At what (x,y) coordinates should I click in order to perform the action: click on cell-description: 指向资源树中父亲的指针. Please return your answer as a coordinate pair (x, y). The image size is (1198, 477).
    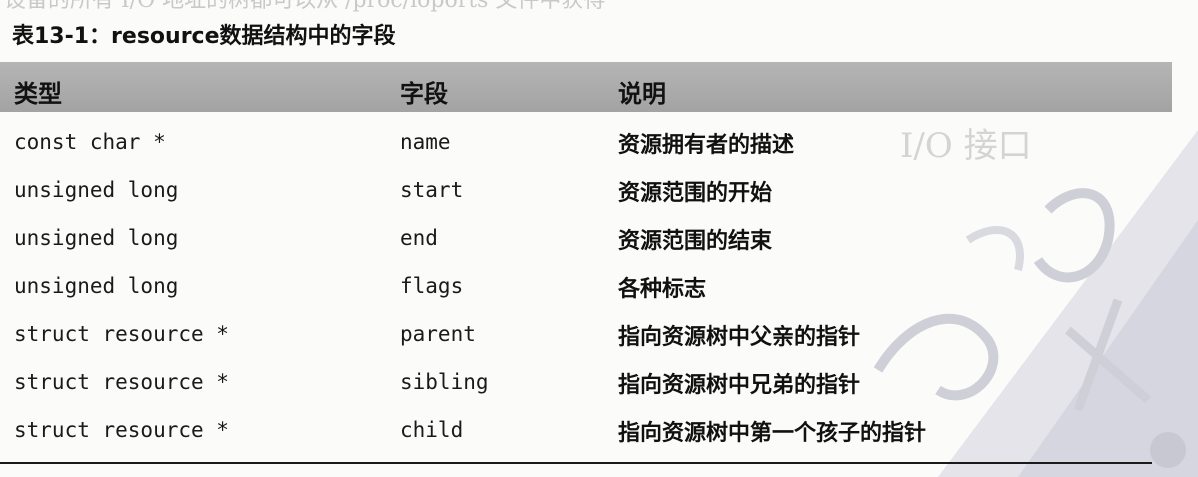
    Looking at the image, I should click on (739, 337).